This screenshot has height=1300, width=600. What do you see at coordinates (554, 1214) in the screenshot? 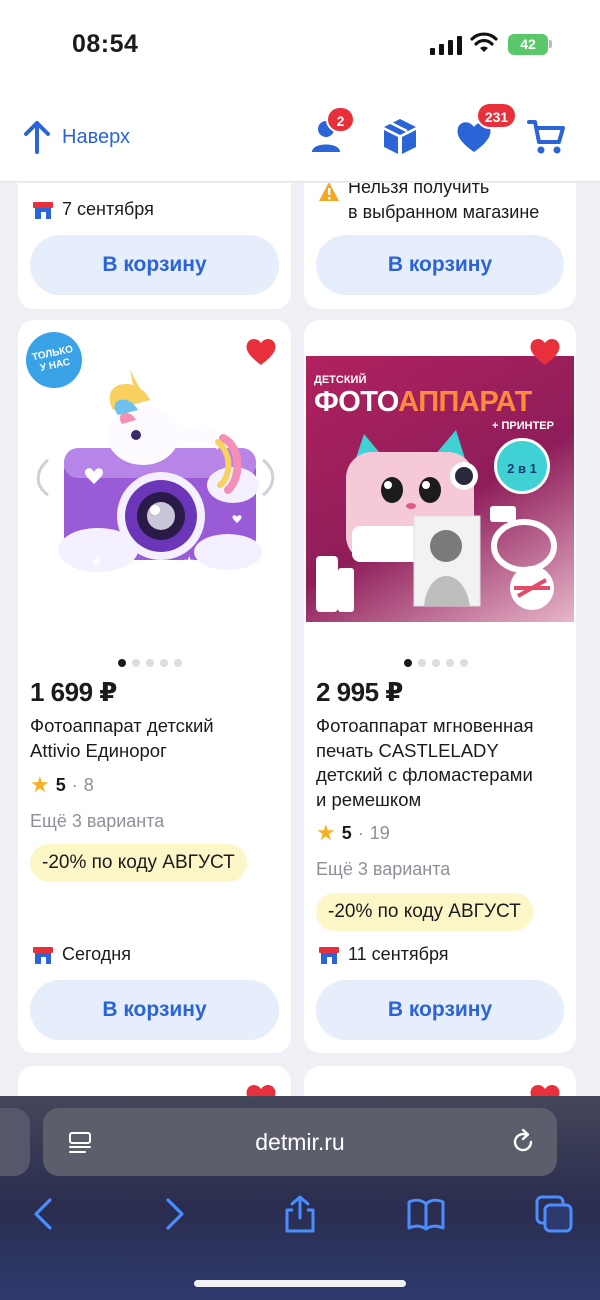
I see `tabs-icon` at bounding box center [554, 1214].